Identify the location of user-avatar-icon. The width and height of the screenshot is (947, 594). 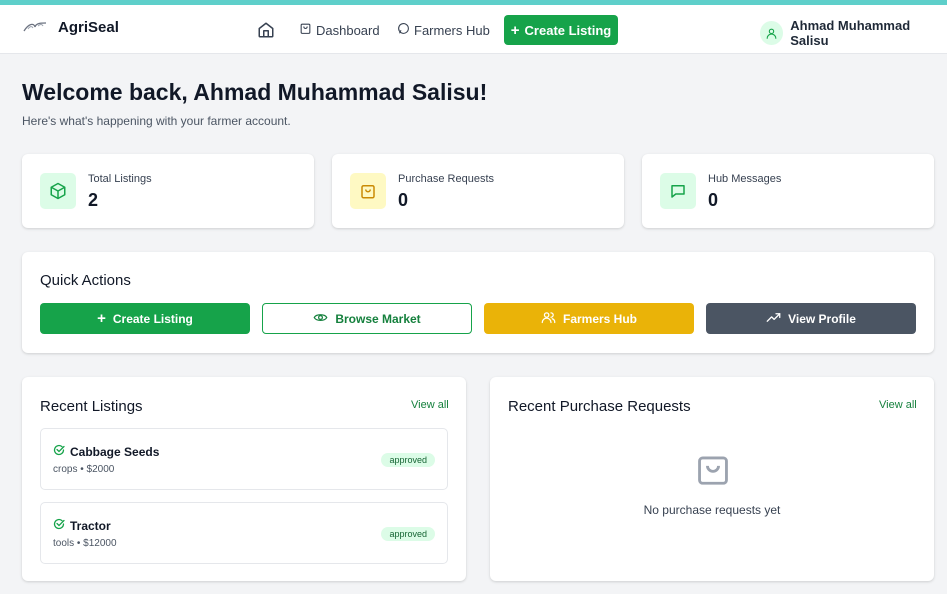
(772, 33).